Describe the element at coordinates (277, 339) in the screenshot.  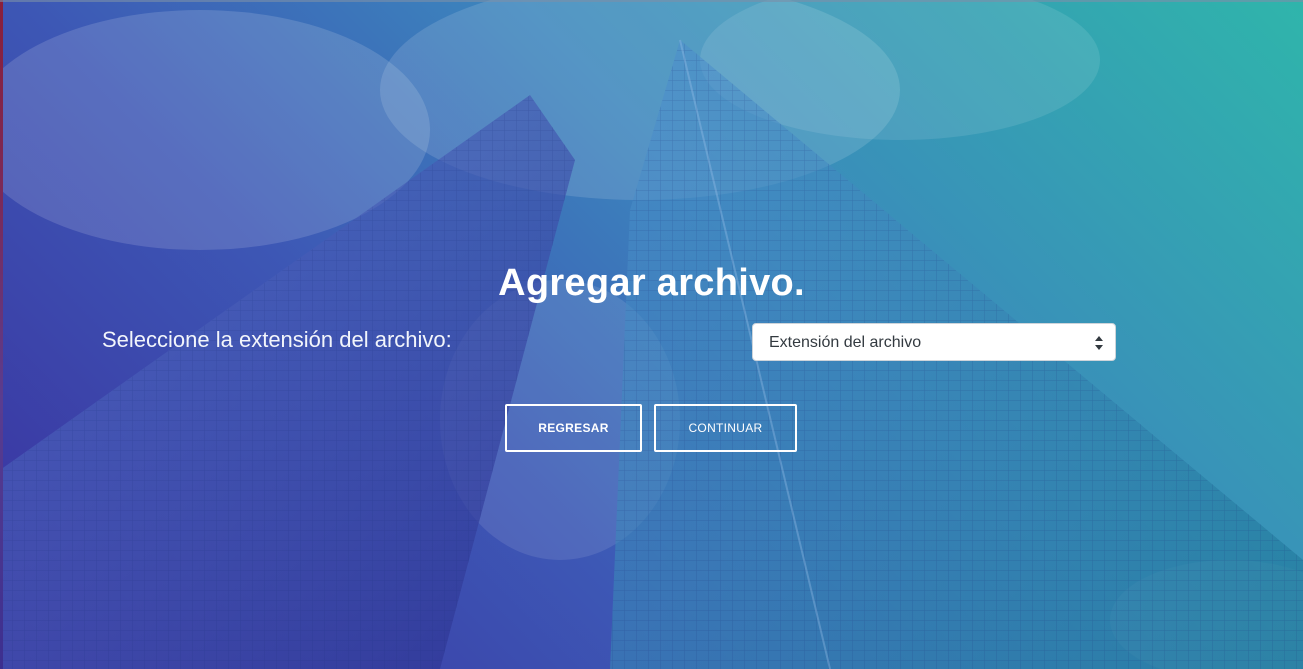
I see `extension-label: Seleccione la extensión del archivo:` at that location.